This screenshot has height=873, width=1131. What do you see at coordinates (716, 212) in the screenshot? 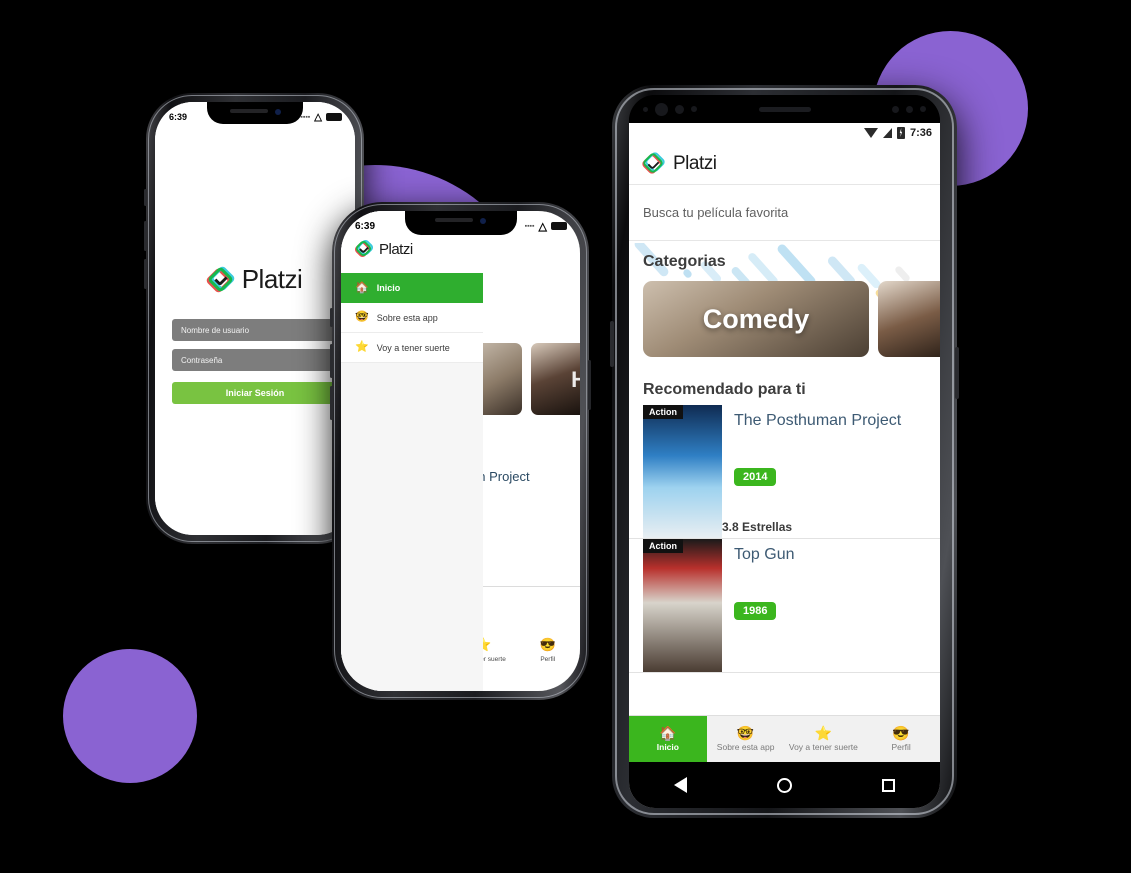
I see `search-placeholder: Busca tu película favorita` at bounding box center [716, 212].